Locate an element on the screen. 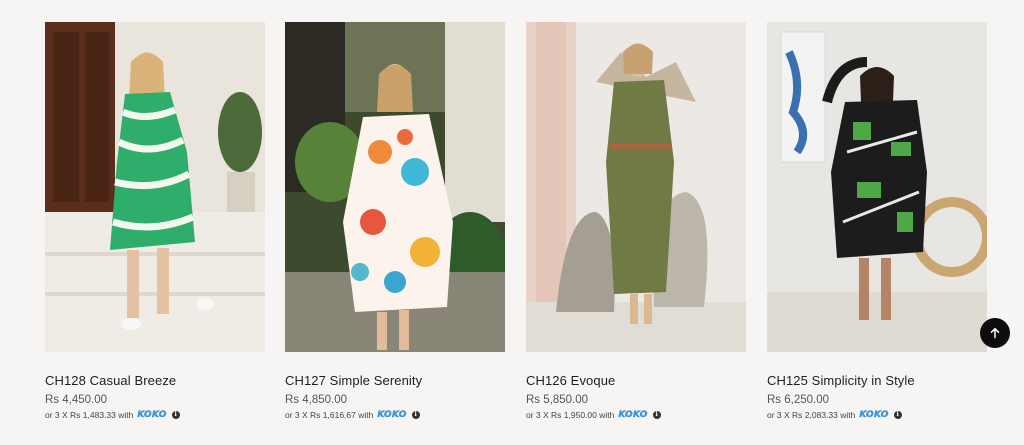 Image resolution: width=1024 pixels, height=445 pixels. product-title: CH125 Simplicity in Style is located at coordinates (877, 380).